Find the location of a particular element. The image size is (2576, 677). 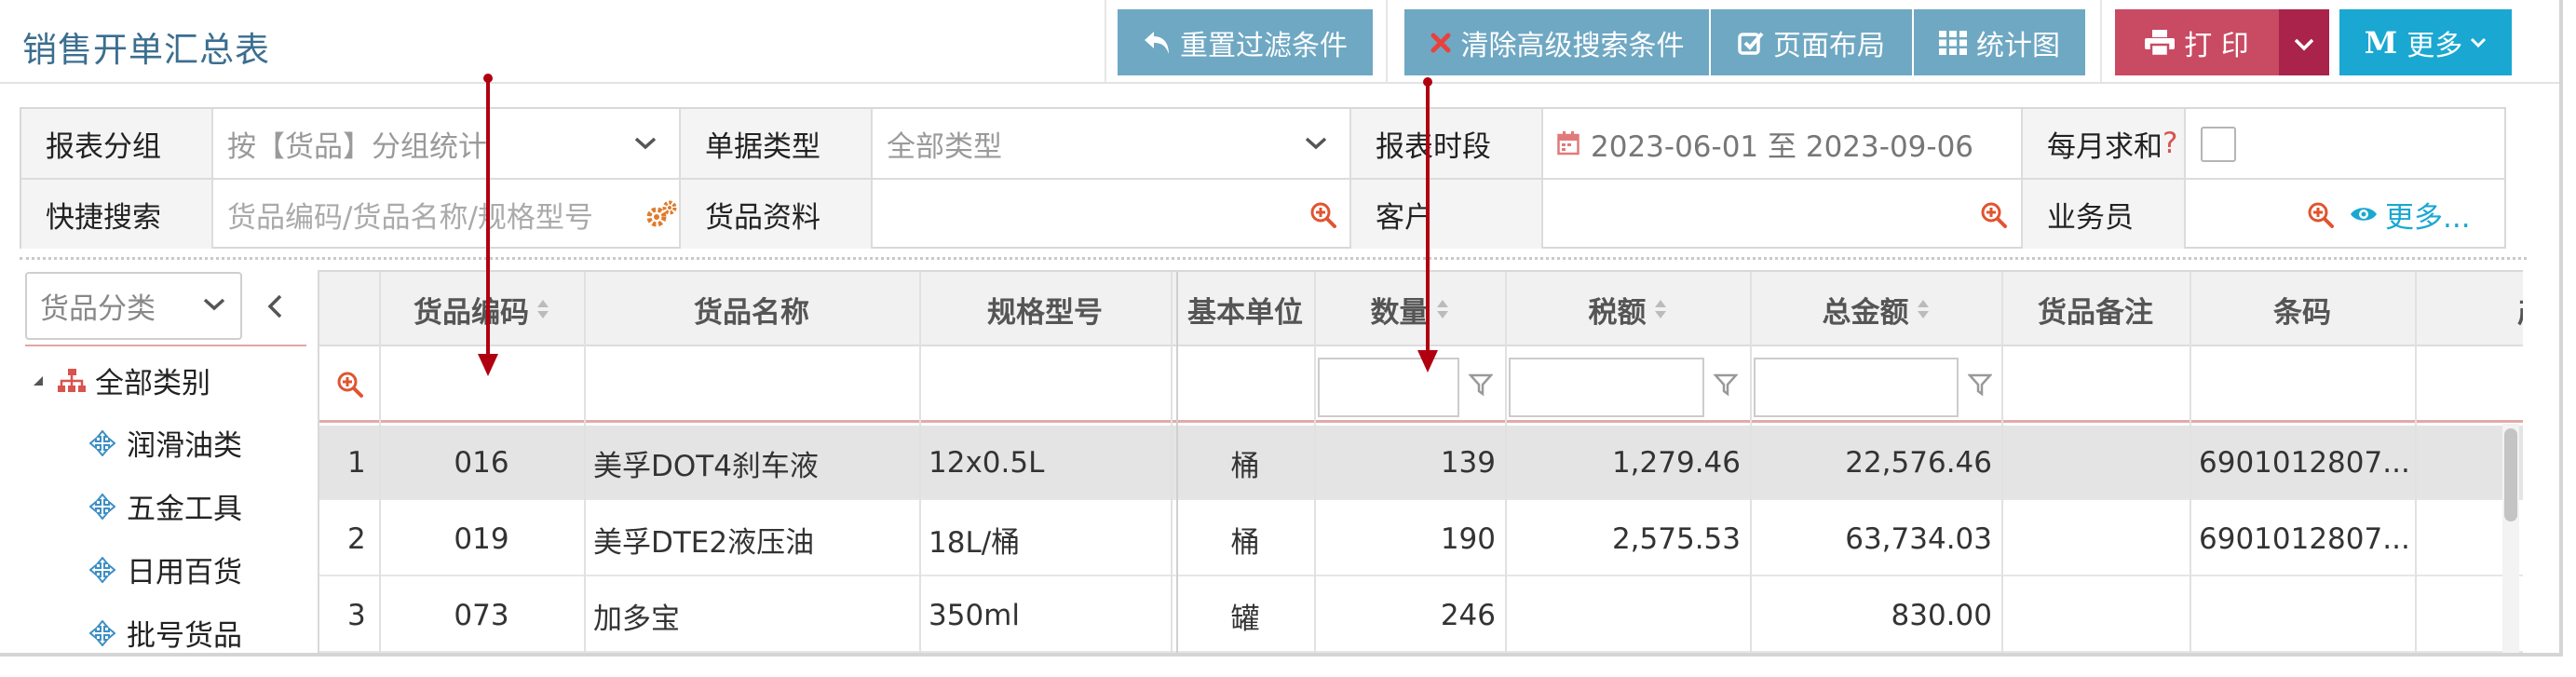

gears-icon is located at coordinates (661, 215).